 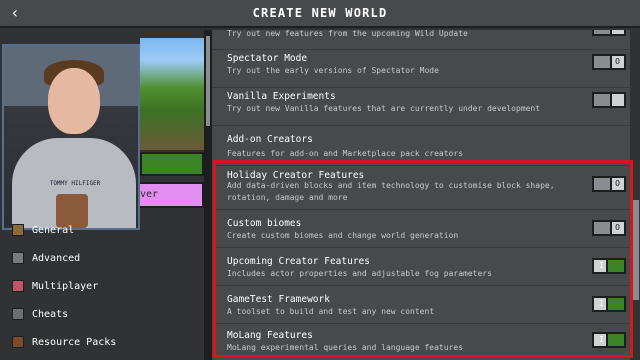 I want to click on general-icon, so click(x=18, y=230).